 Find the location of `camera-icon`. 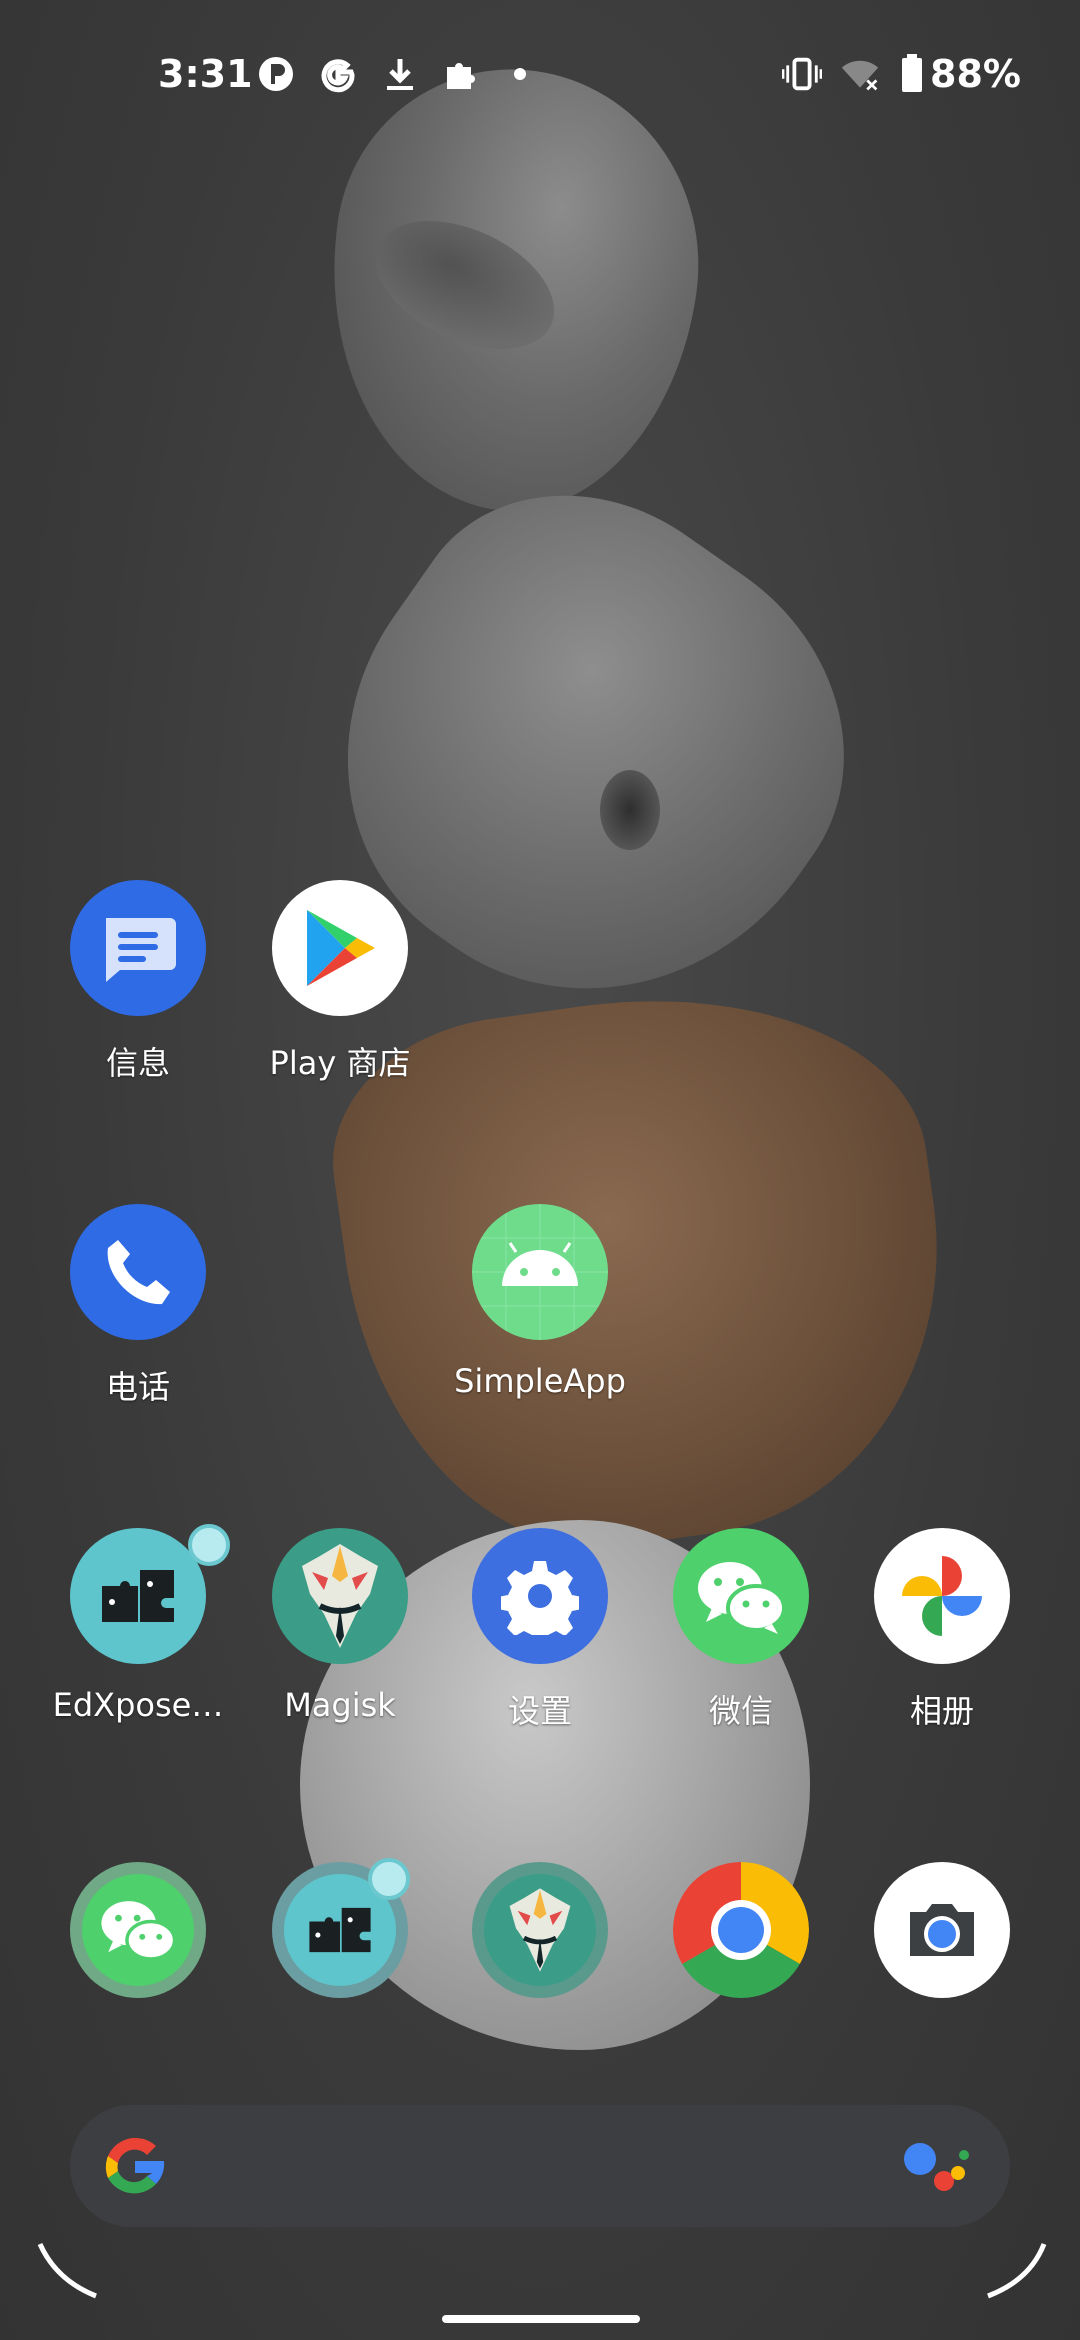

camera-icon is located at coordinates (942, 1930).